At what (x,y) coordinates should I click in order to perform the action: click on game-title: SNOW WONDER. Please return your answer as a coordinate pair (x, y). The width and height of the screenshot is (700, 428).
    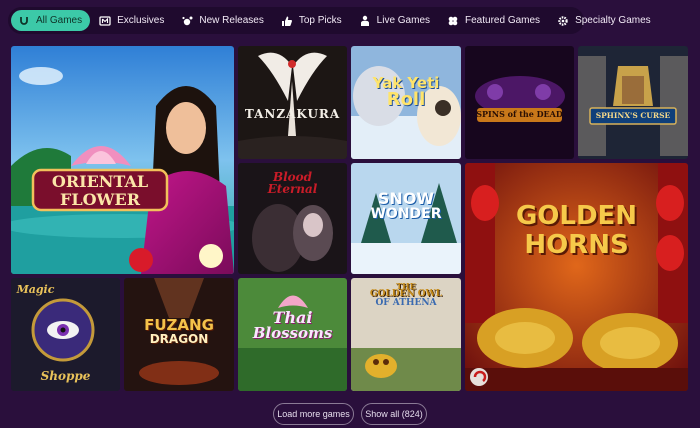
    Looking at the image, I should click on (406, 205).